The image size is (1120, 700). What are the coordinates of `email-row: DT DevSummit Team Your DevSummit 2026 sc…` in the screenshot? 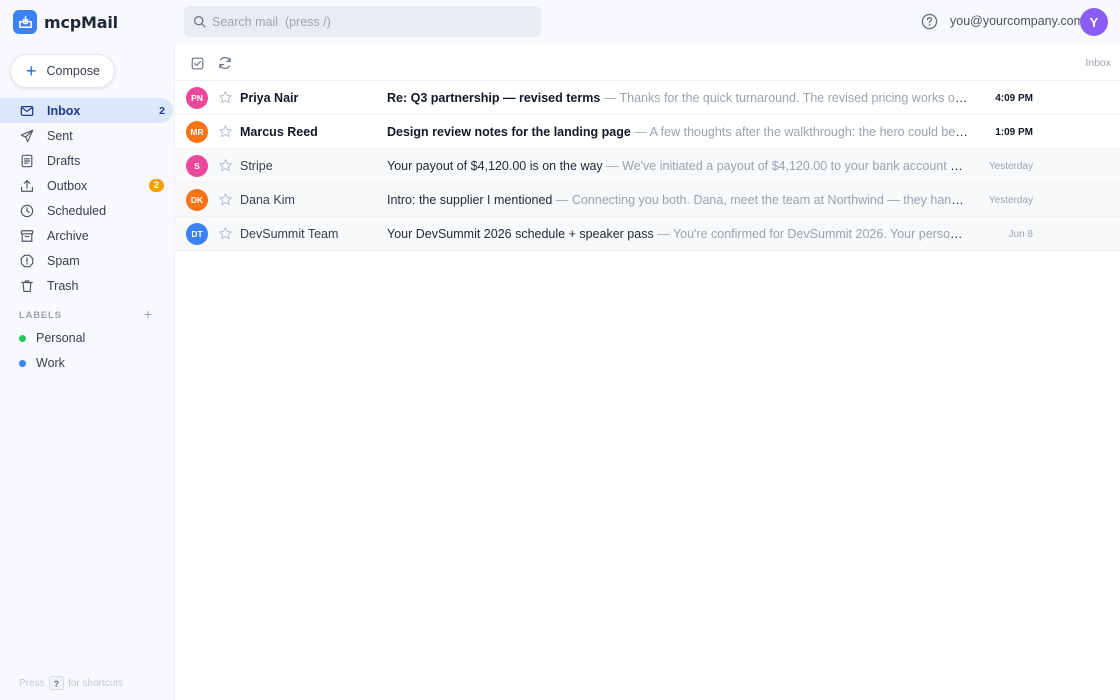 It's located at (647, 234).